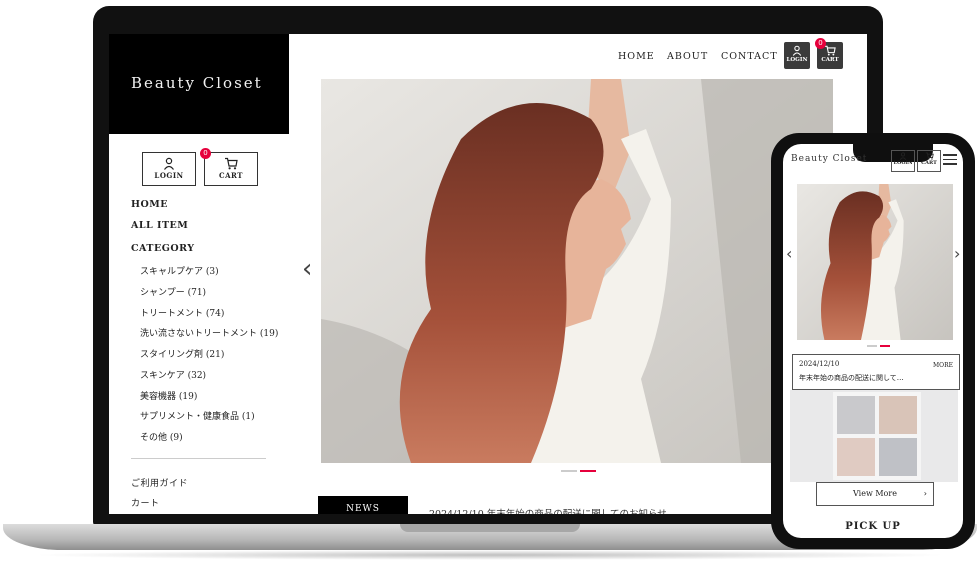 The height and width of the screenshot is (565, 980). I want to click on mobile-hero-image, so click(875, 262).